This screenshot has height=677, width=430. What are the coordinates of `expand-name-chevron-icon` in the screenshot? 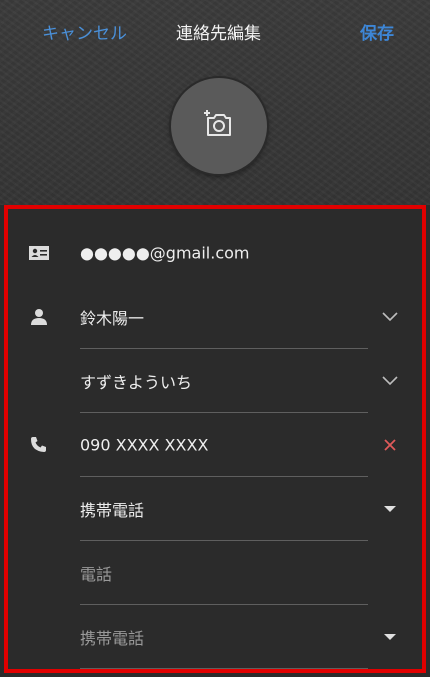 It's located at (390, 317).